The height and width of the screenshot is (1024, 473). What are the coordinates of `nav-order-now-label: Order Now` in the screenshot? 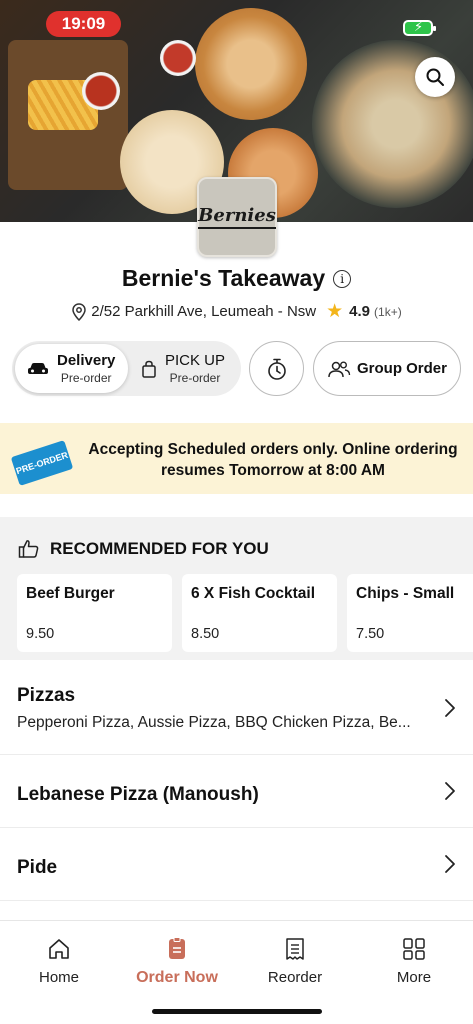 It's located at (177, 977).